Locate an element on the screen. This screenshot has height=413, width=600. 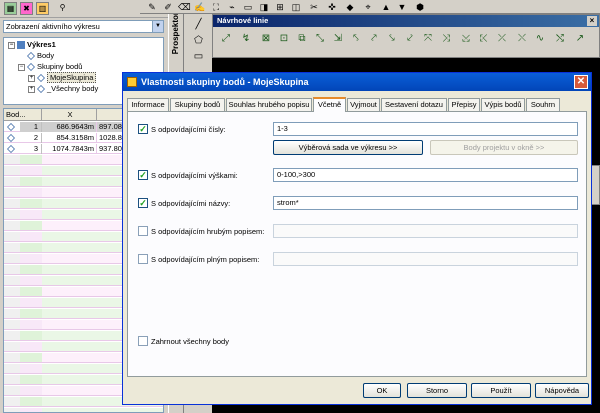
feature-line-icon: ⤩ is located at coordinates (466, 39).